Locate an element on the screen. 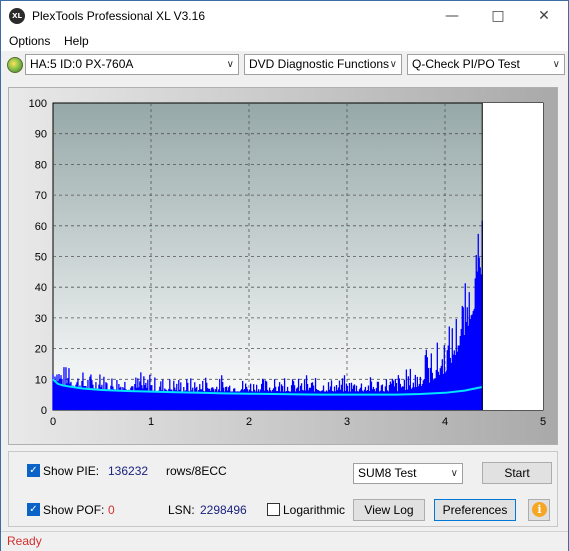 The image size is (569, 551). close-icon: ✕ is located at coordinates (544, 16).